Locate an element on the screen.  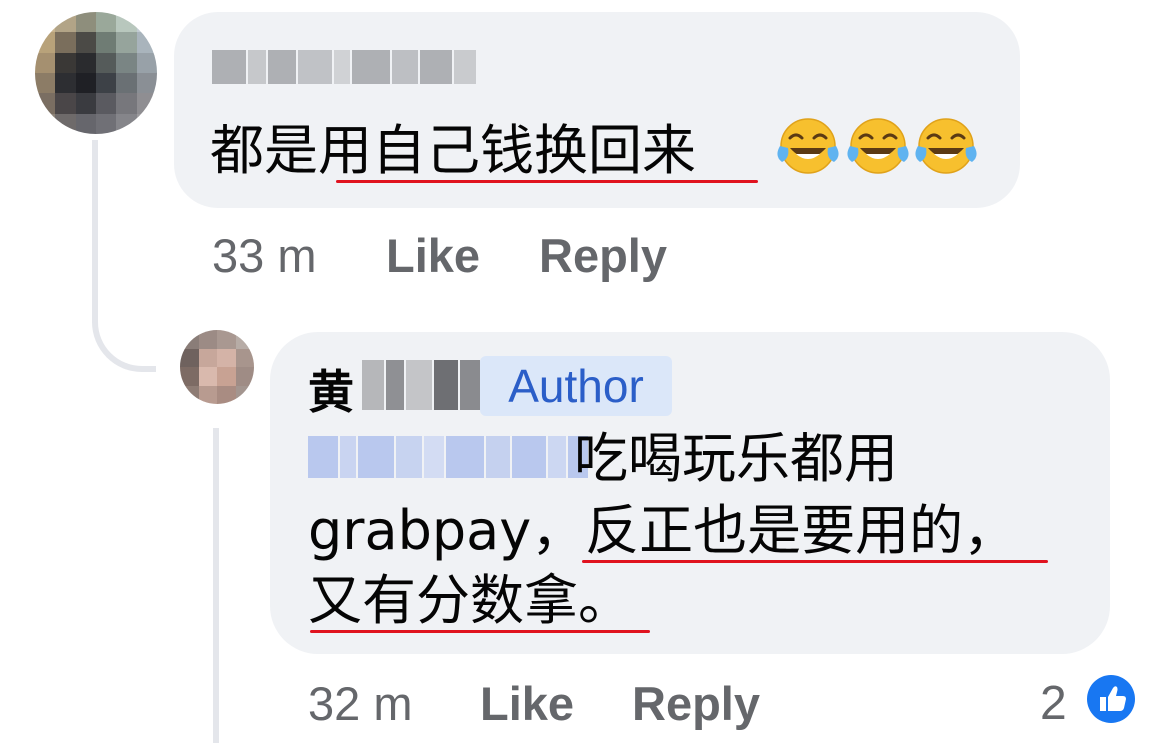
author-name: 黄 is located at coordinates (331, 389).